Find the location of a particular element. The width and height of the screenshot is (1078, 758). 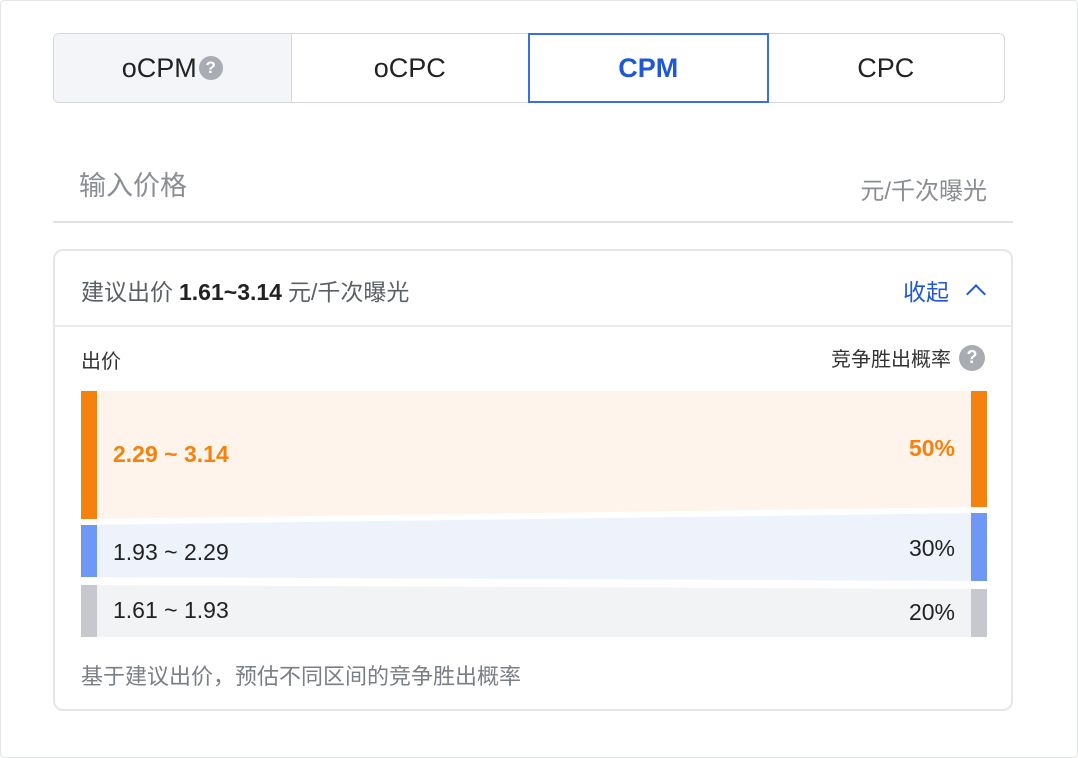

column-header-win-rate-label: 竞争胜出概率 is located at coordinates (891, 360).